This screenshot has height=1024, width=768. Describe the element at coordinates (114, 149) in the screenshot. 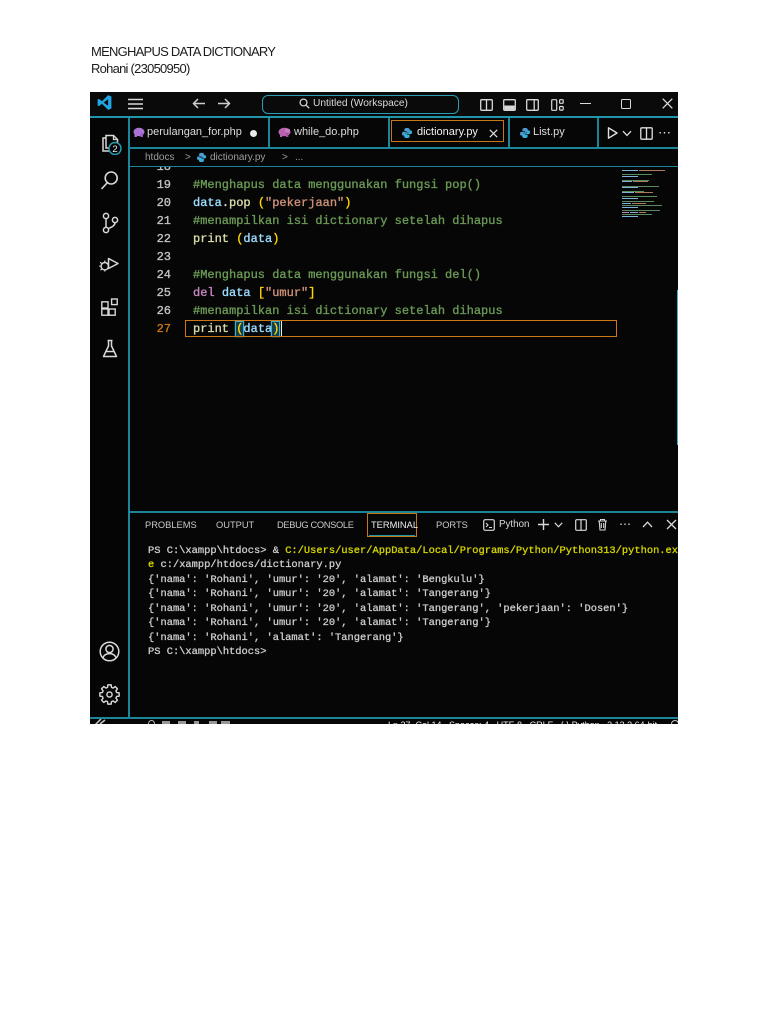

I see `svg-text: 2` at that location.